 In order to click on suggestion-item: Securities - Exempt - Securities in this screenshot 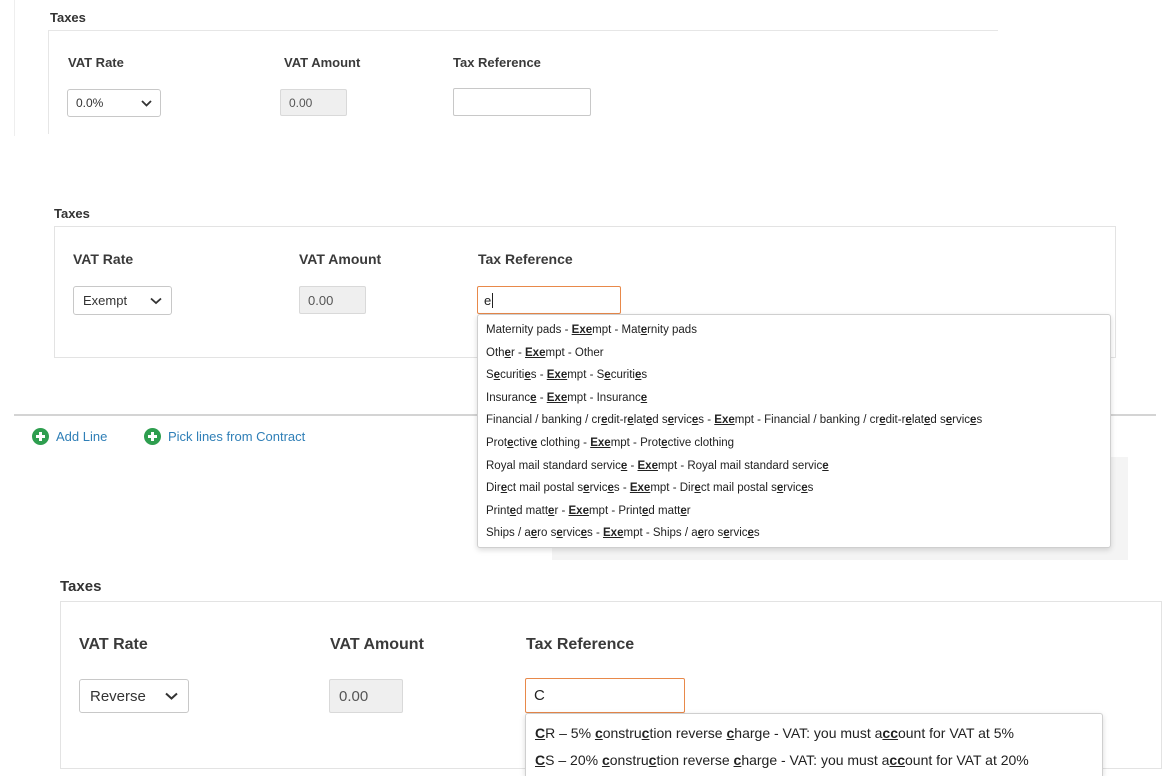, I will do `click(798, 375)`.